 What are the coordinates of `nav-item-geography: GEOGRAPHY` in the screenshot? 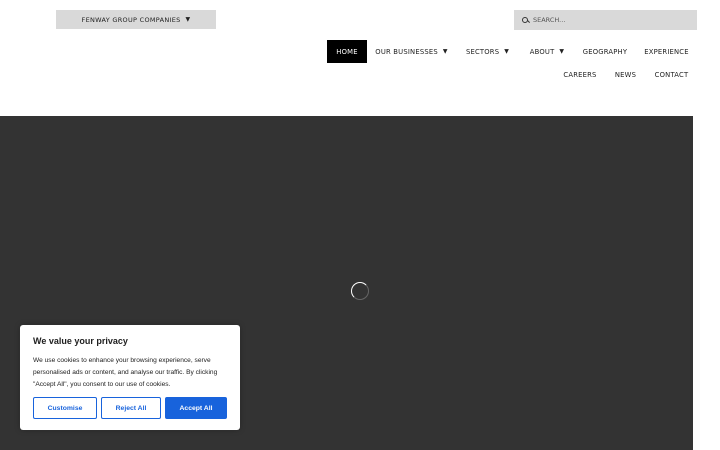 It's located at (605, 51).